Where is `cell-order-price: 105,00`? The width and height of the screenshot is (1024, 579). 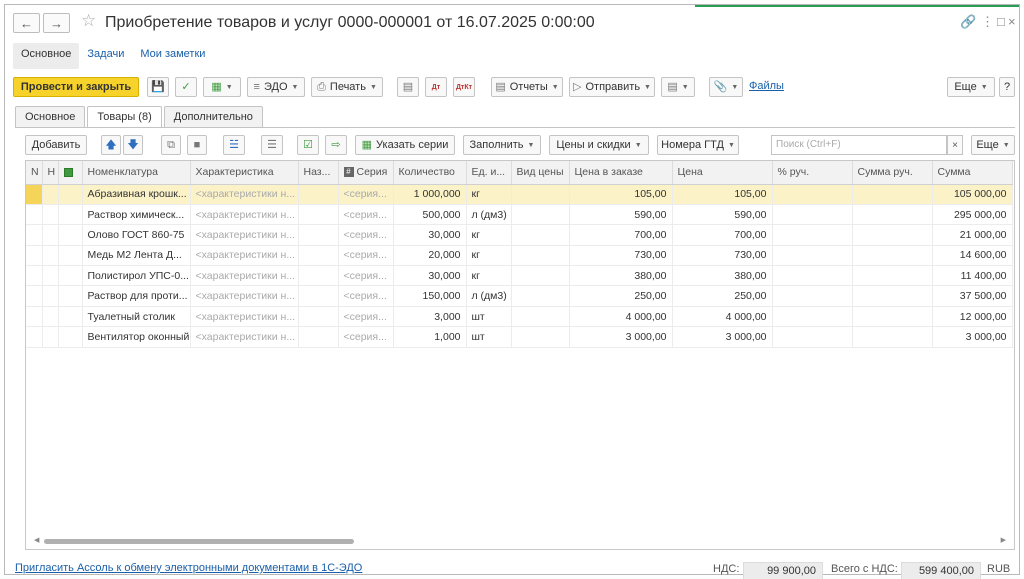
cell-order-price: 105,00 is located at coordinates (621, 194).